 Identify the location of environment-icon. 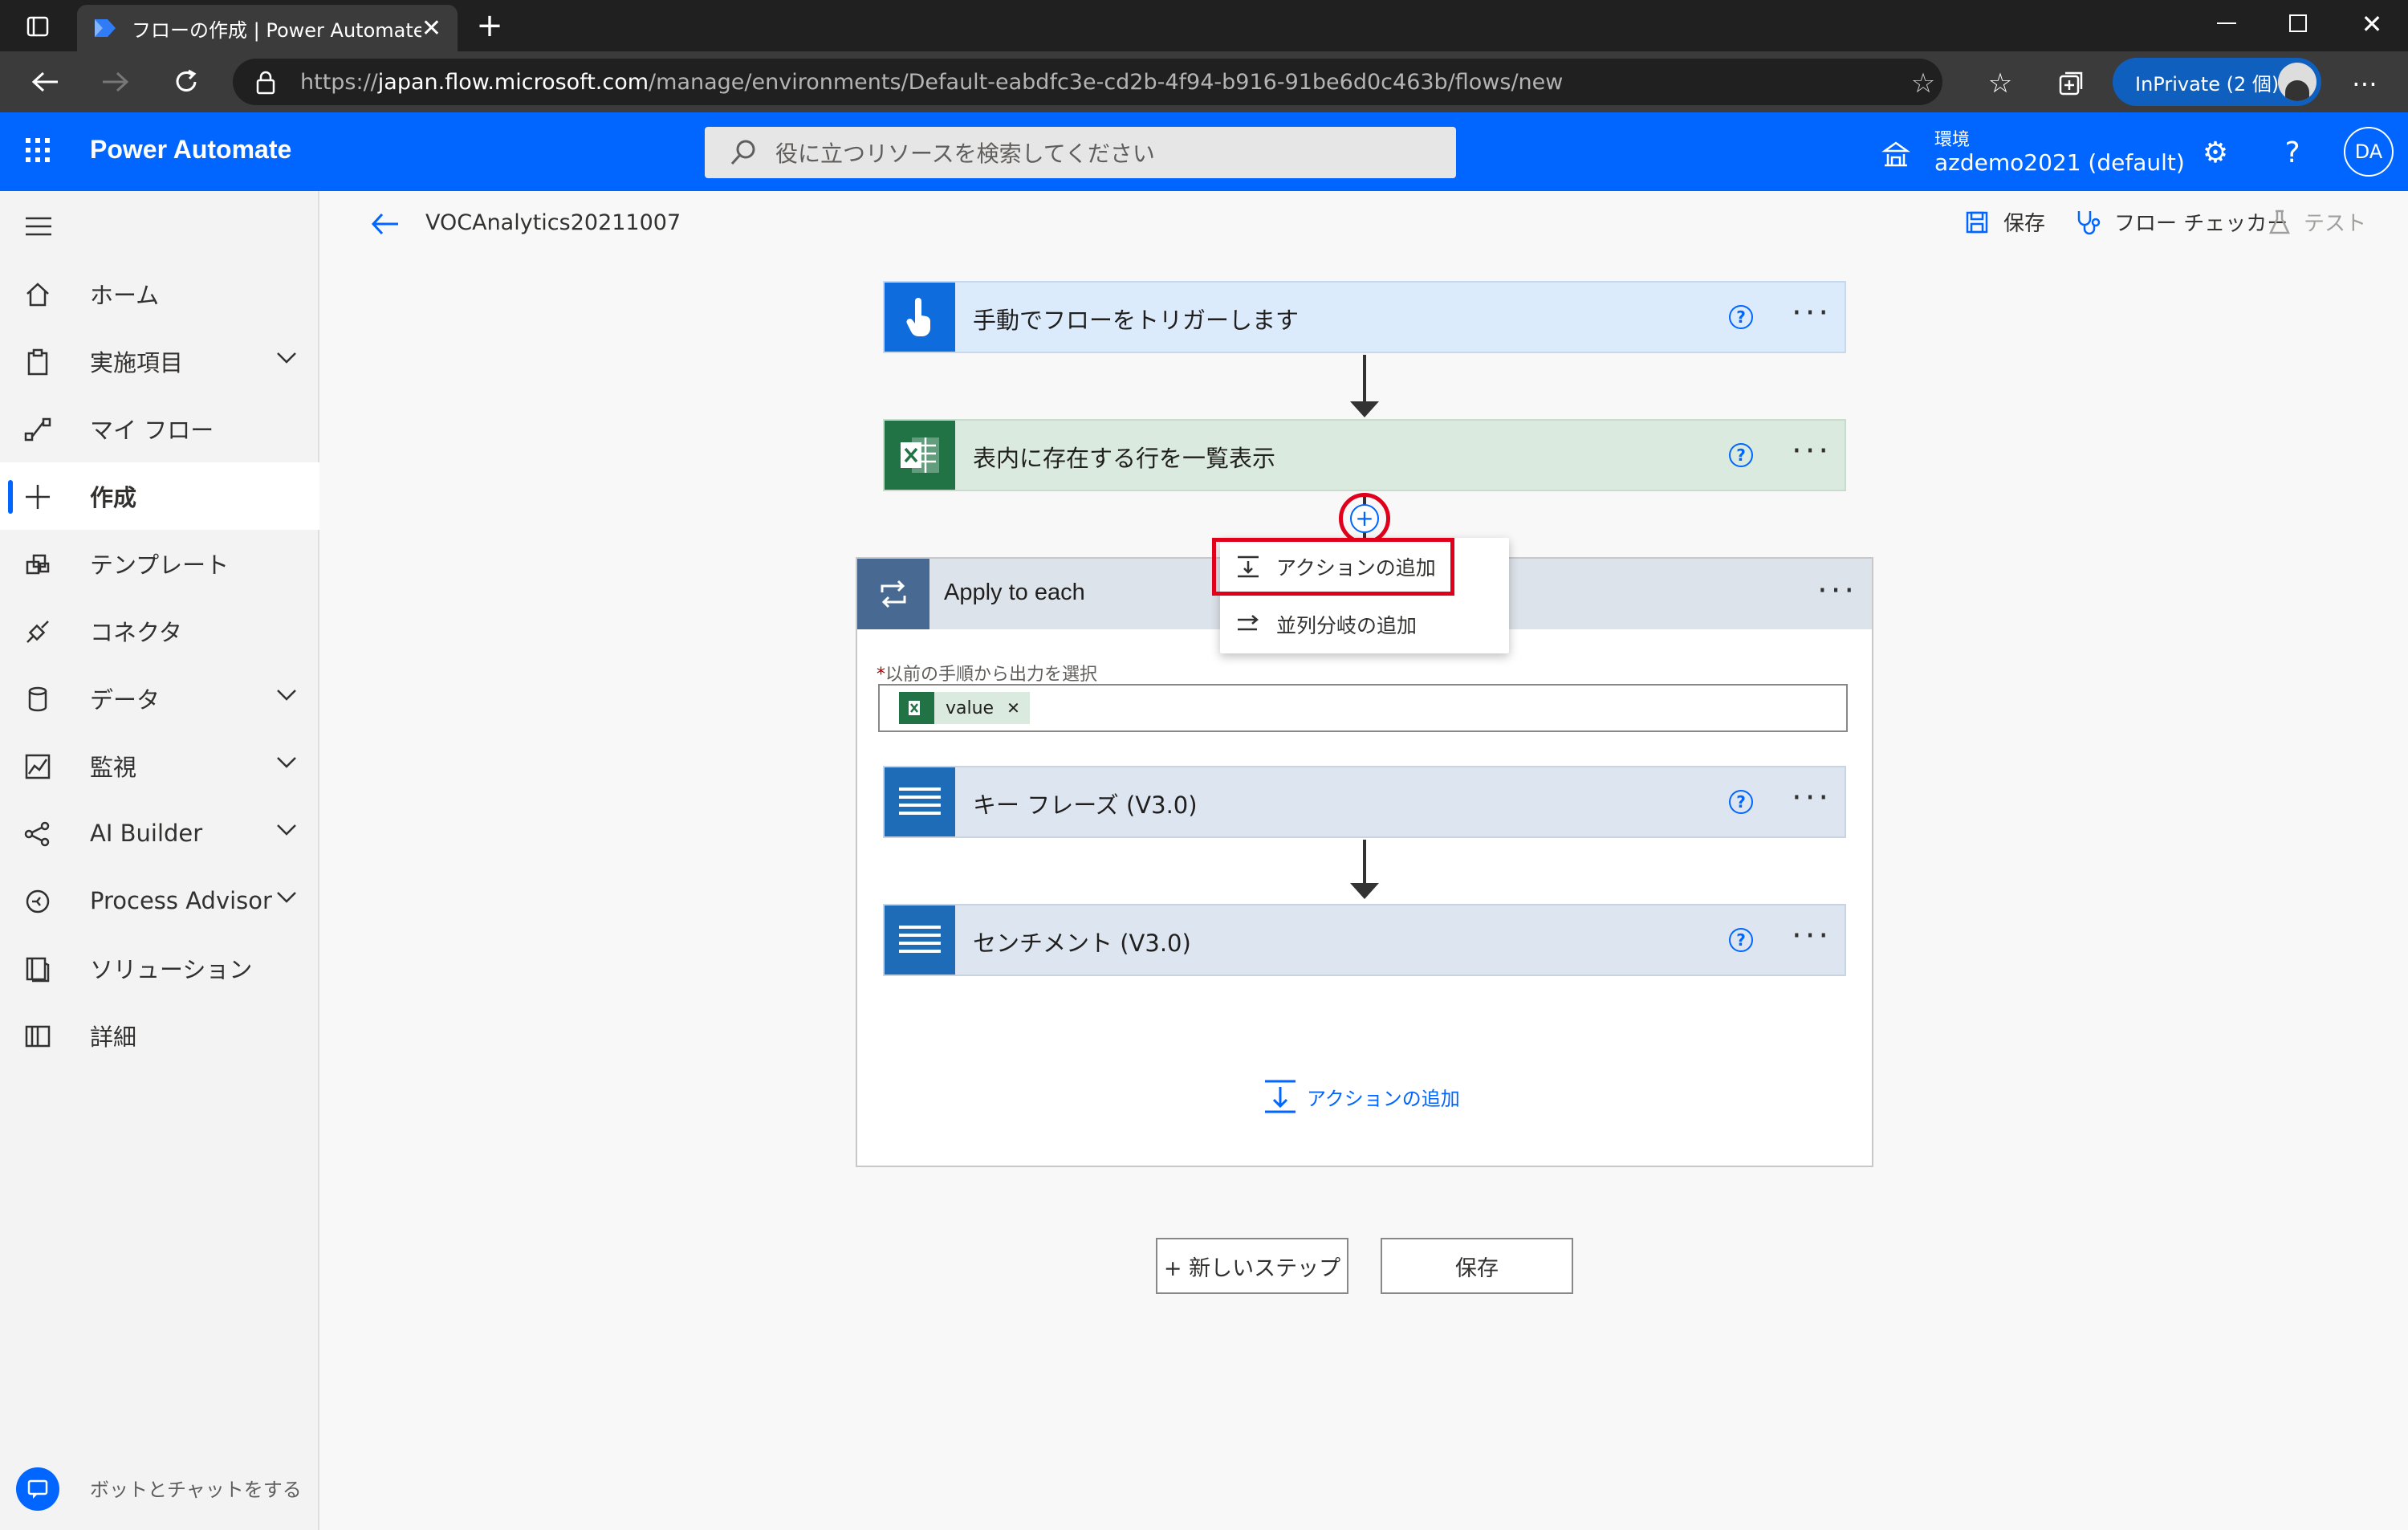
(1896, 154).